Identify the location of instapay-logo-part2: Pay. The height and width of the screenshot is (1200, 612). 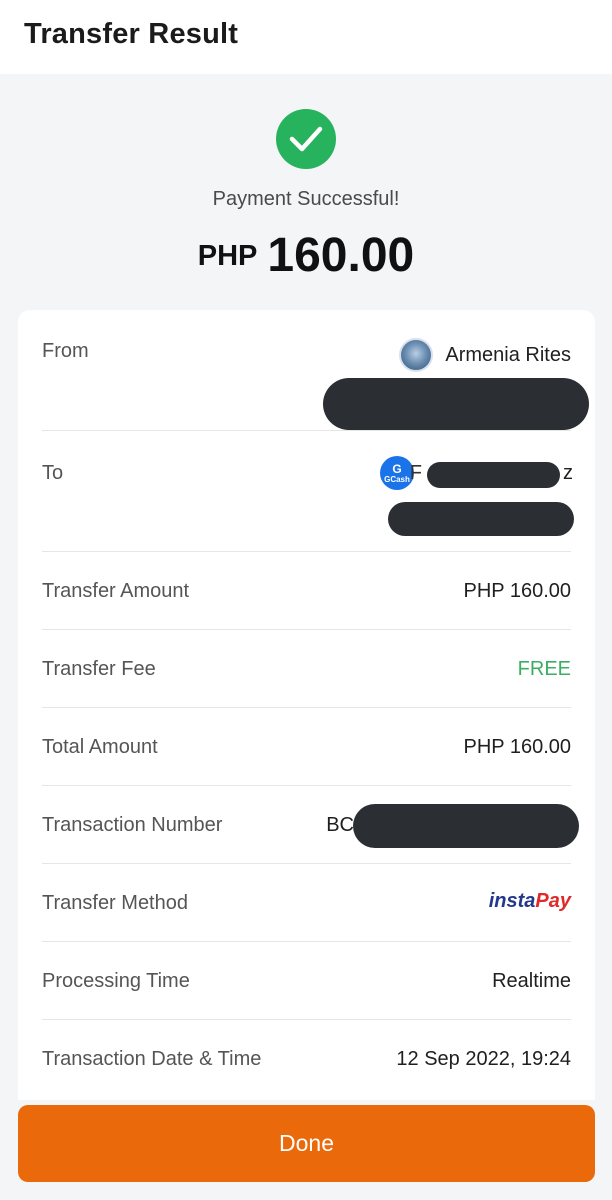
(553, 901).